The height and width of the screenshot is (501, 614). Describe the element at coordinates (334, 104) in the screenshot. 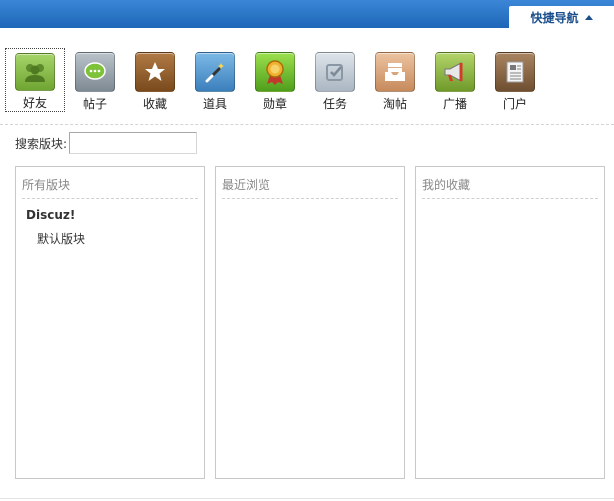

I see `nav-label-tasks: 任务` at that location.